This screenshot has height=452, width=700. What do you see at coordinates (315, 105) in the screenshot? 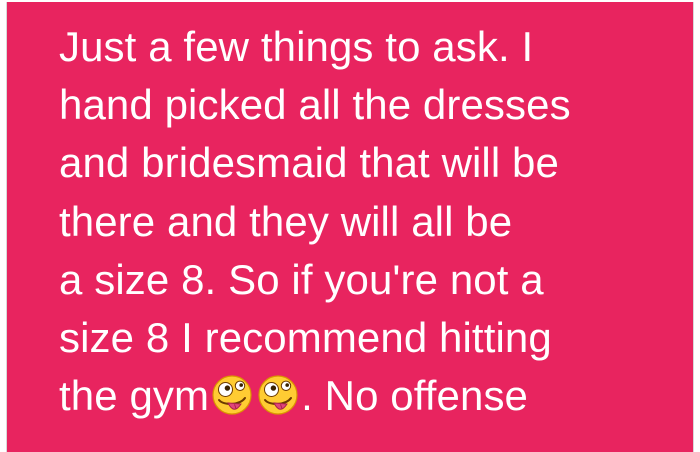
I see `message-line-2: hand picked all the dresses` at bounding box center [315, 105].